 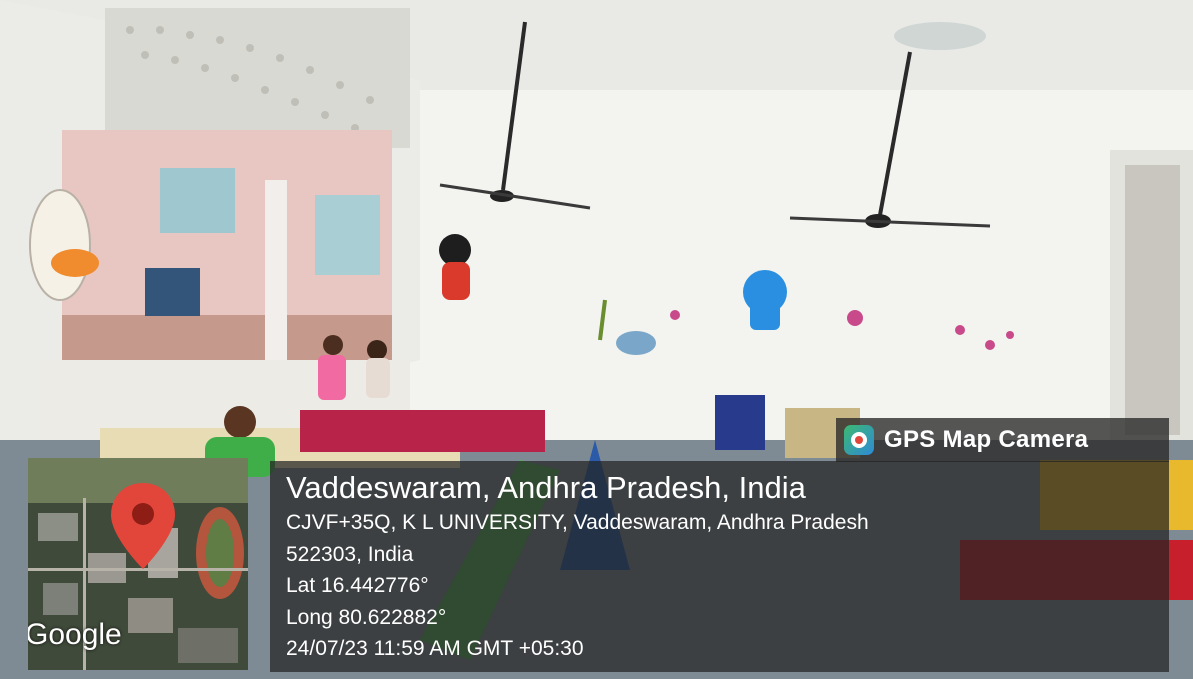 What do you see at coordinates (636, 343) in the screenshot?
I see `rhino-decal` at bounding box center [636, 343].